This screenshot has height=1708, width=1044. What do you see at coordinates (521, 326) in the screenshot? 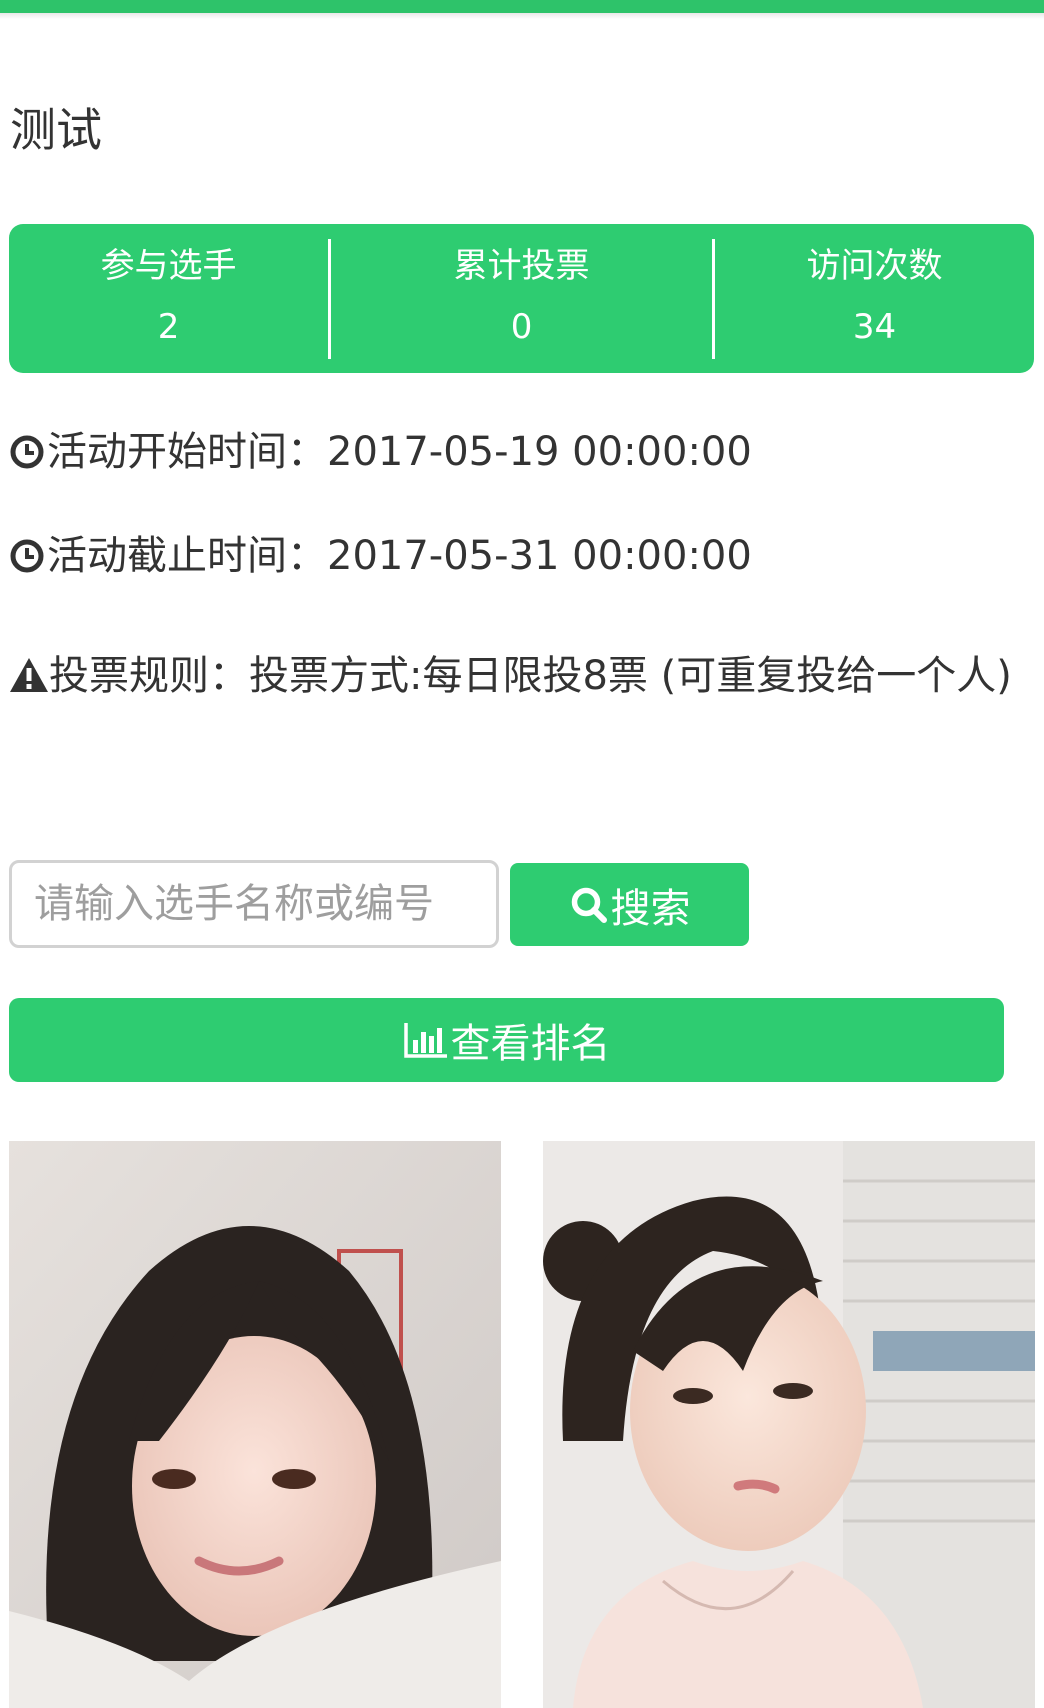
I see `stat-value: 0` at bounding box center [521, 326].